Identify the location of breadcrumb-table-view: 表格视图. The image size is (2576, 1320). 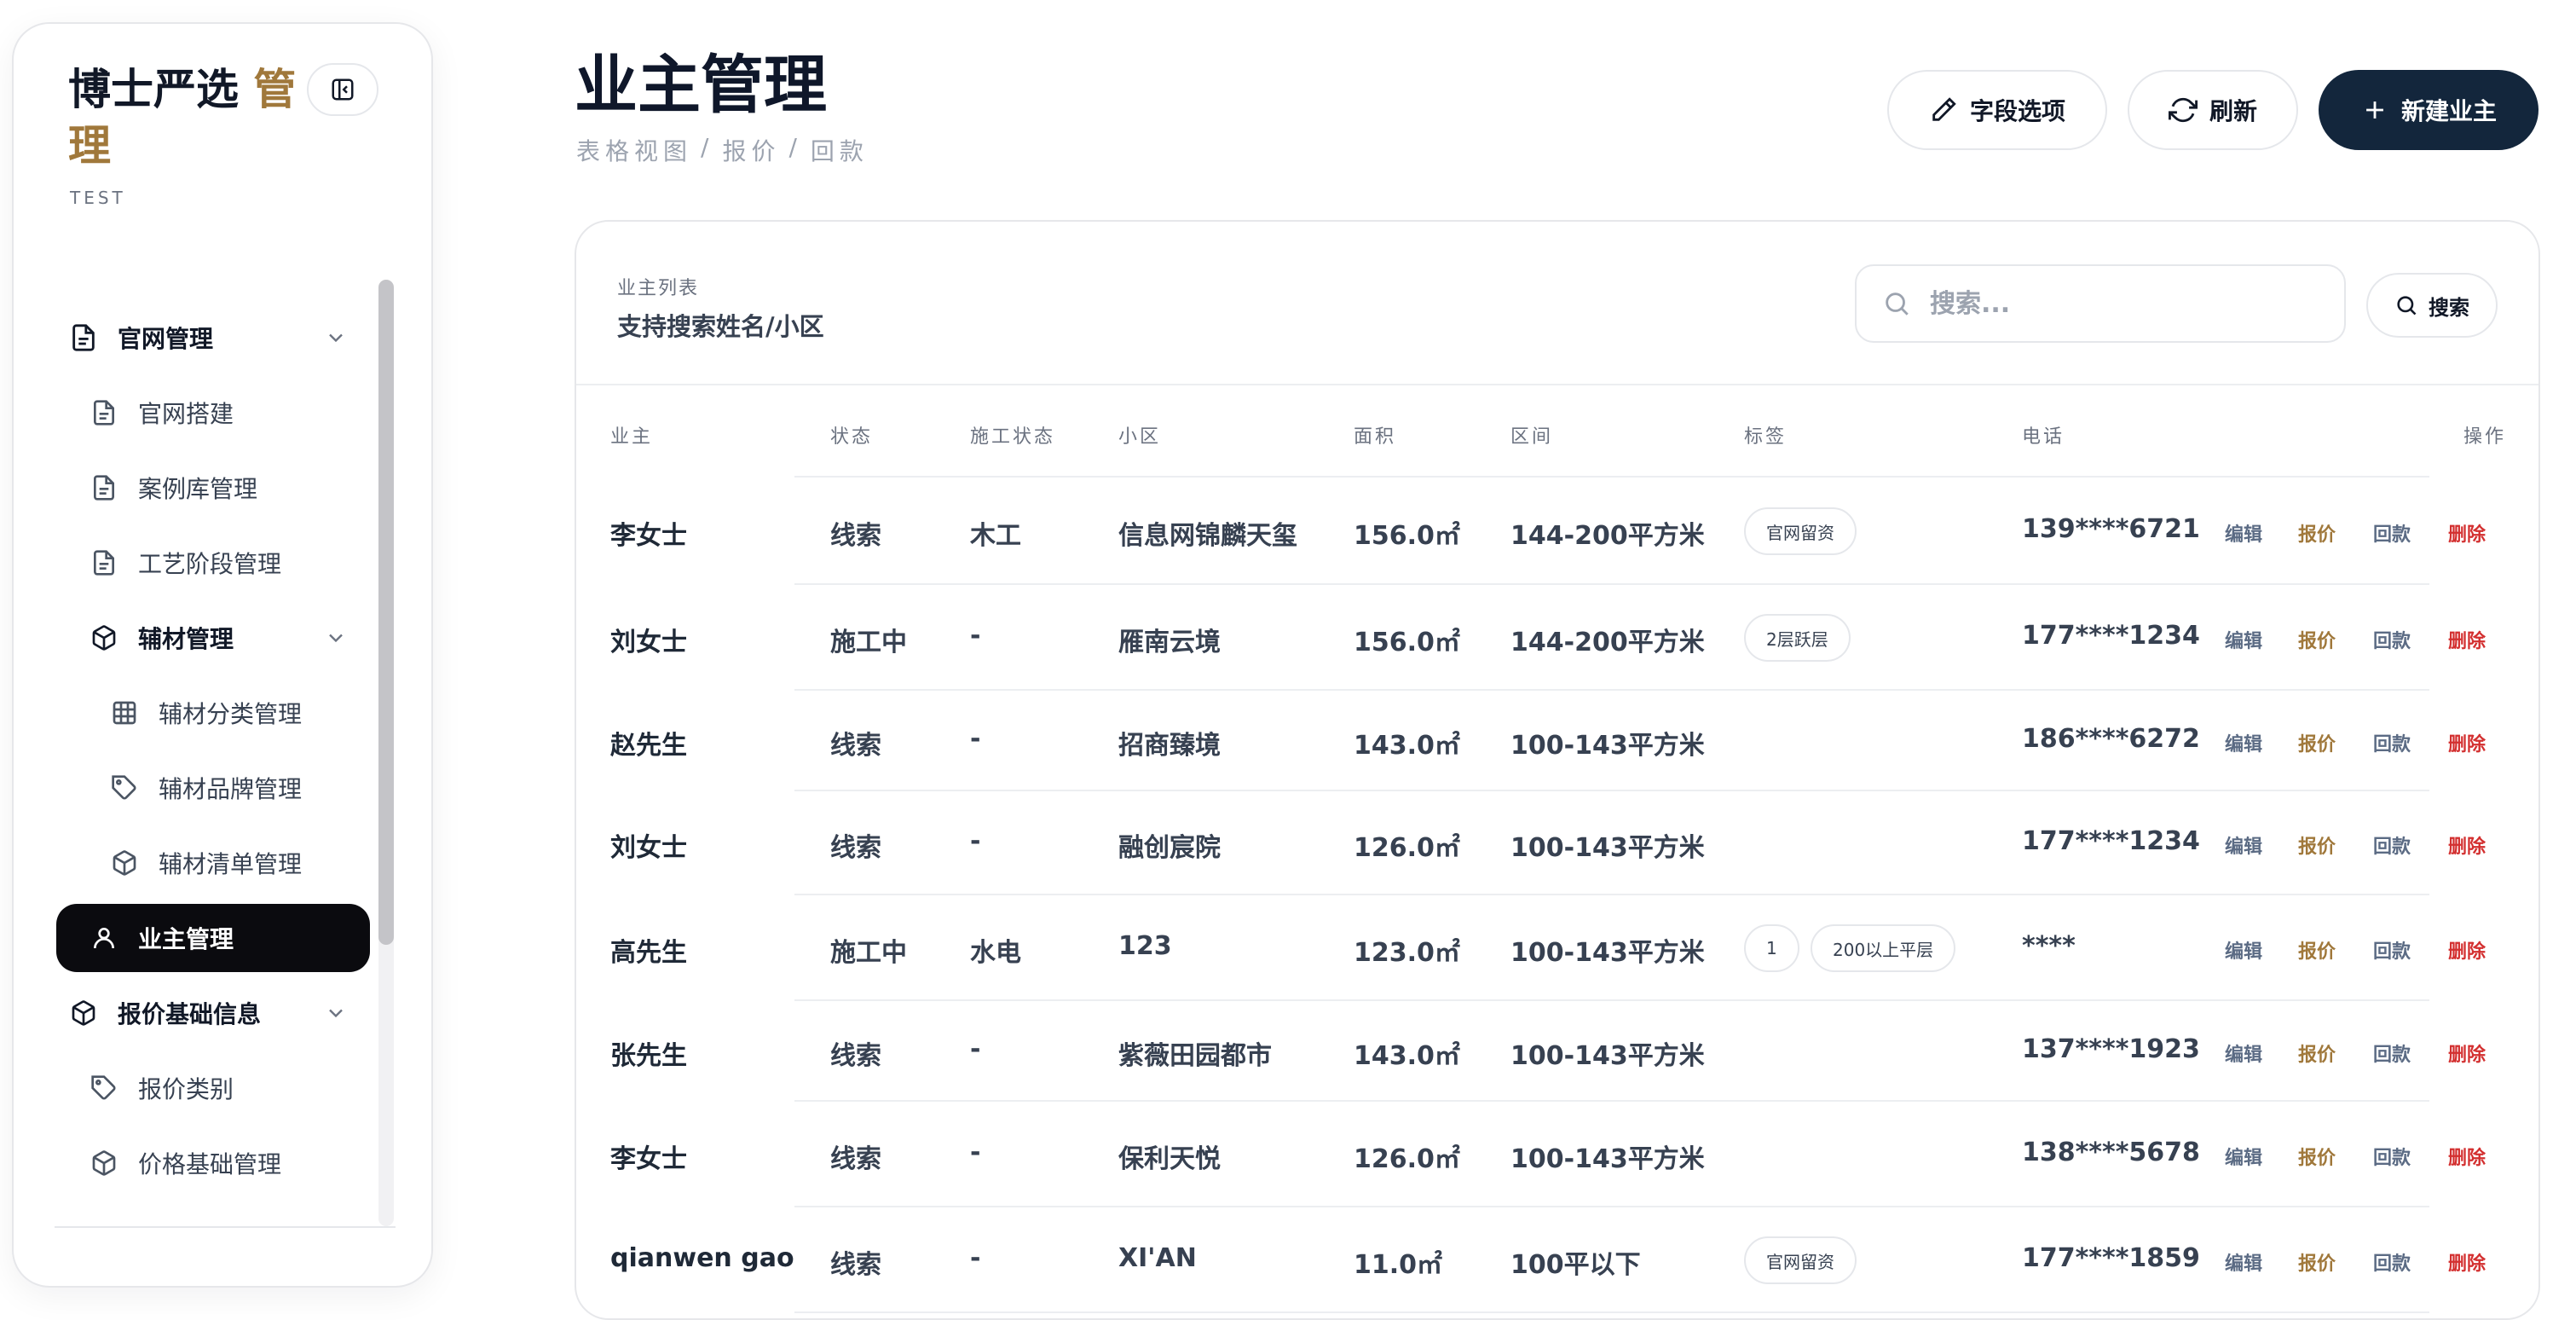
(634, 150).